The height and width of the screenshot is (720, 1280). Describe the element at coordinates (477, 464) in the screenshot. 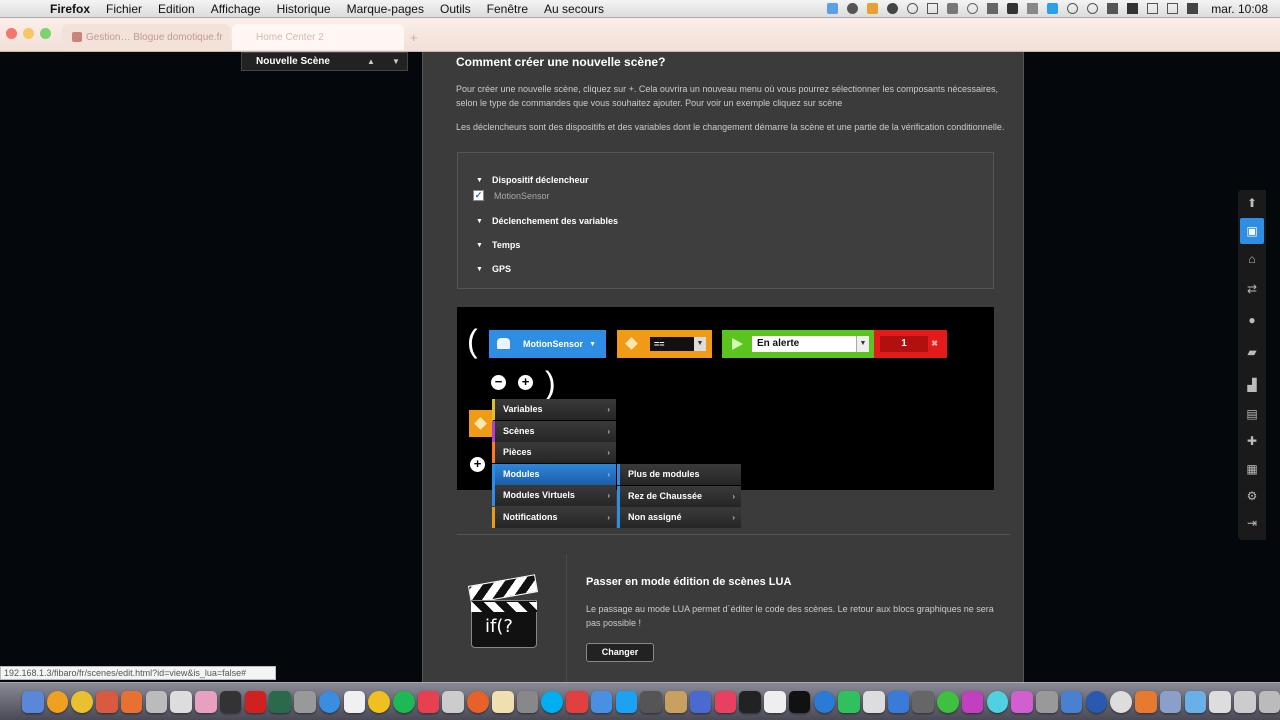

I see `add-block-button: +` at that location.